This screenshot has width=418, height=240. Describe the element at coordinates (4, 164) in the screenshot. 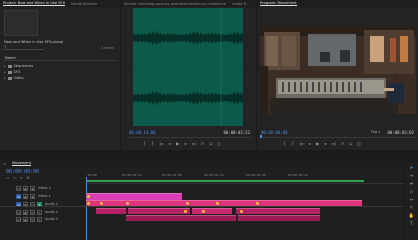

I see `close-icon: ×` at that location.